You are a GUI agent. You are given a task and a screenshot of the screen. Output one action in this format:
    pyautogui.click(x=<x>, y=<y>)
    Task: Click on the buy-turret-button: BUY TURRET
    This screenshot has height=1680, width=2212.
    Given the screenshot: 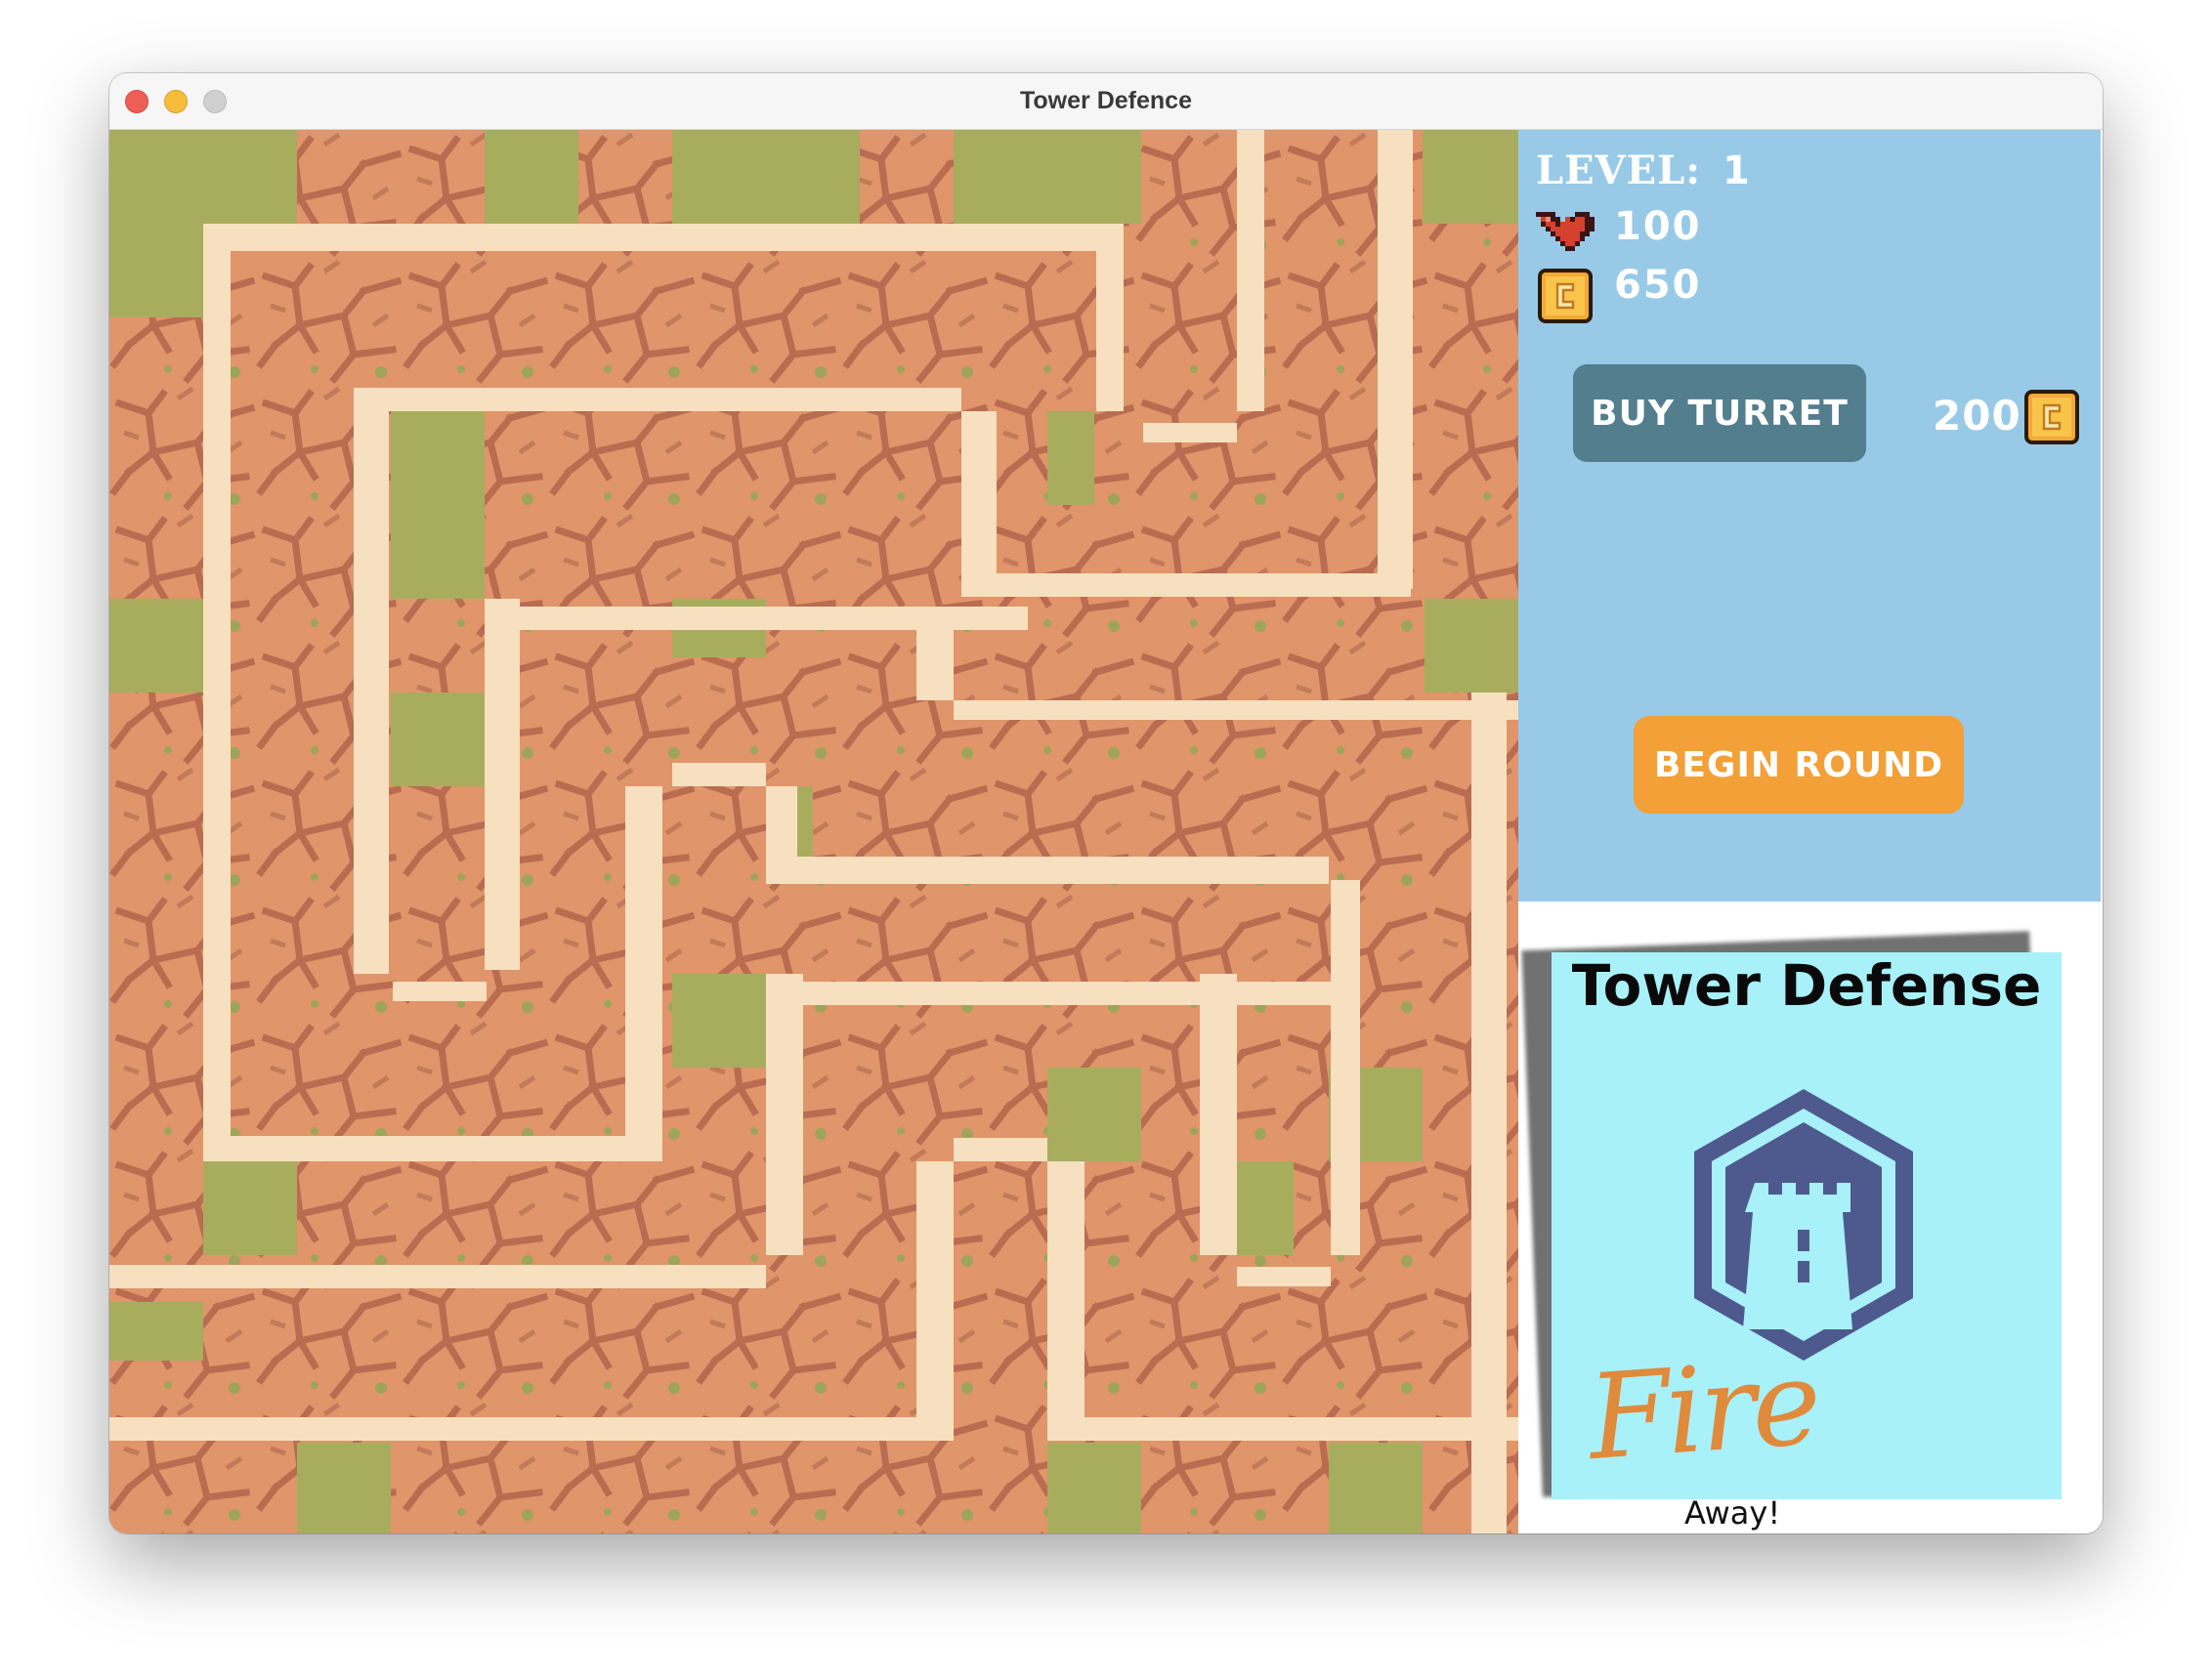 What is the action you would take?
    pyautogui.click(x=1719, y=413)
    